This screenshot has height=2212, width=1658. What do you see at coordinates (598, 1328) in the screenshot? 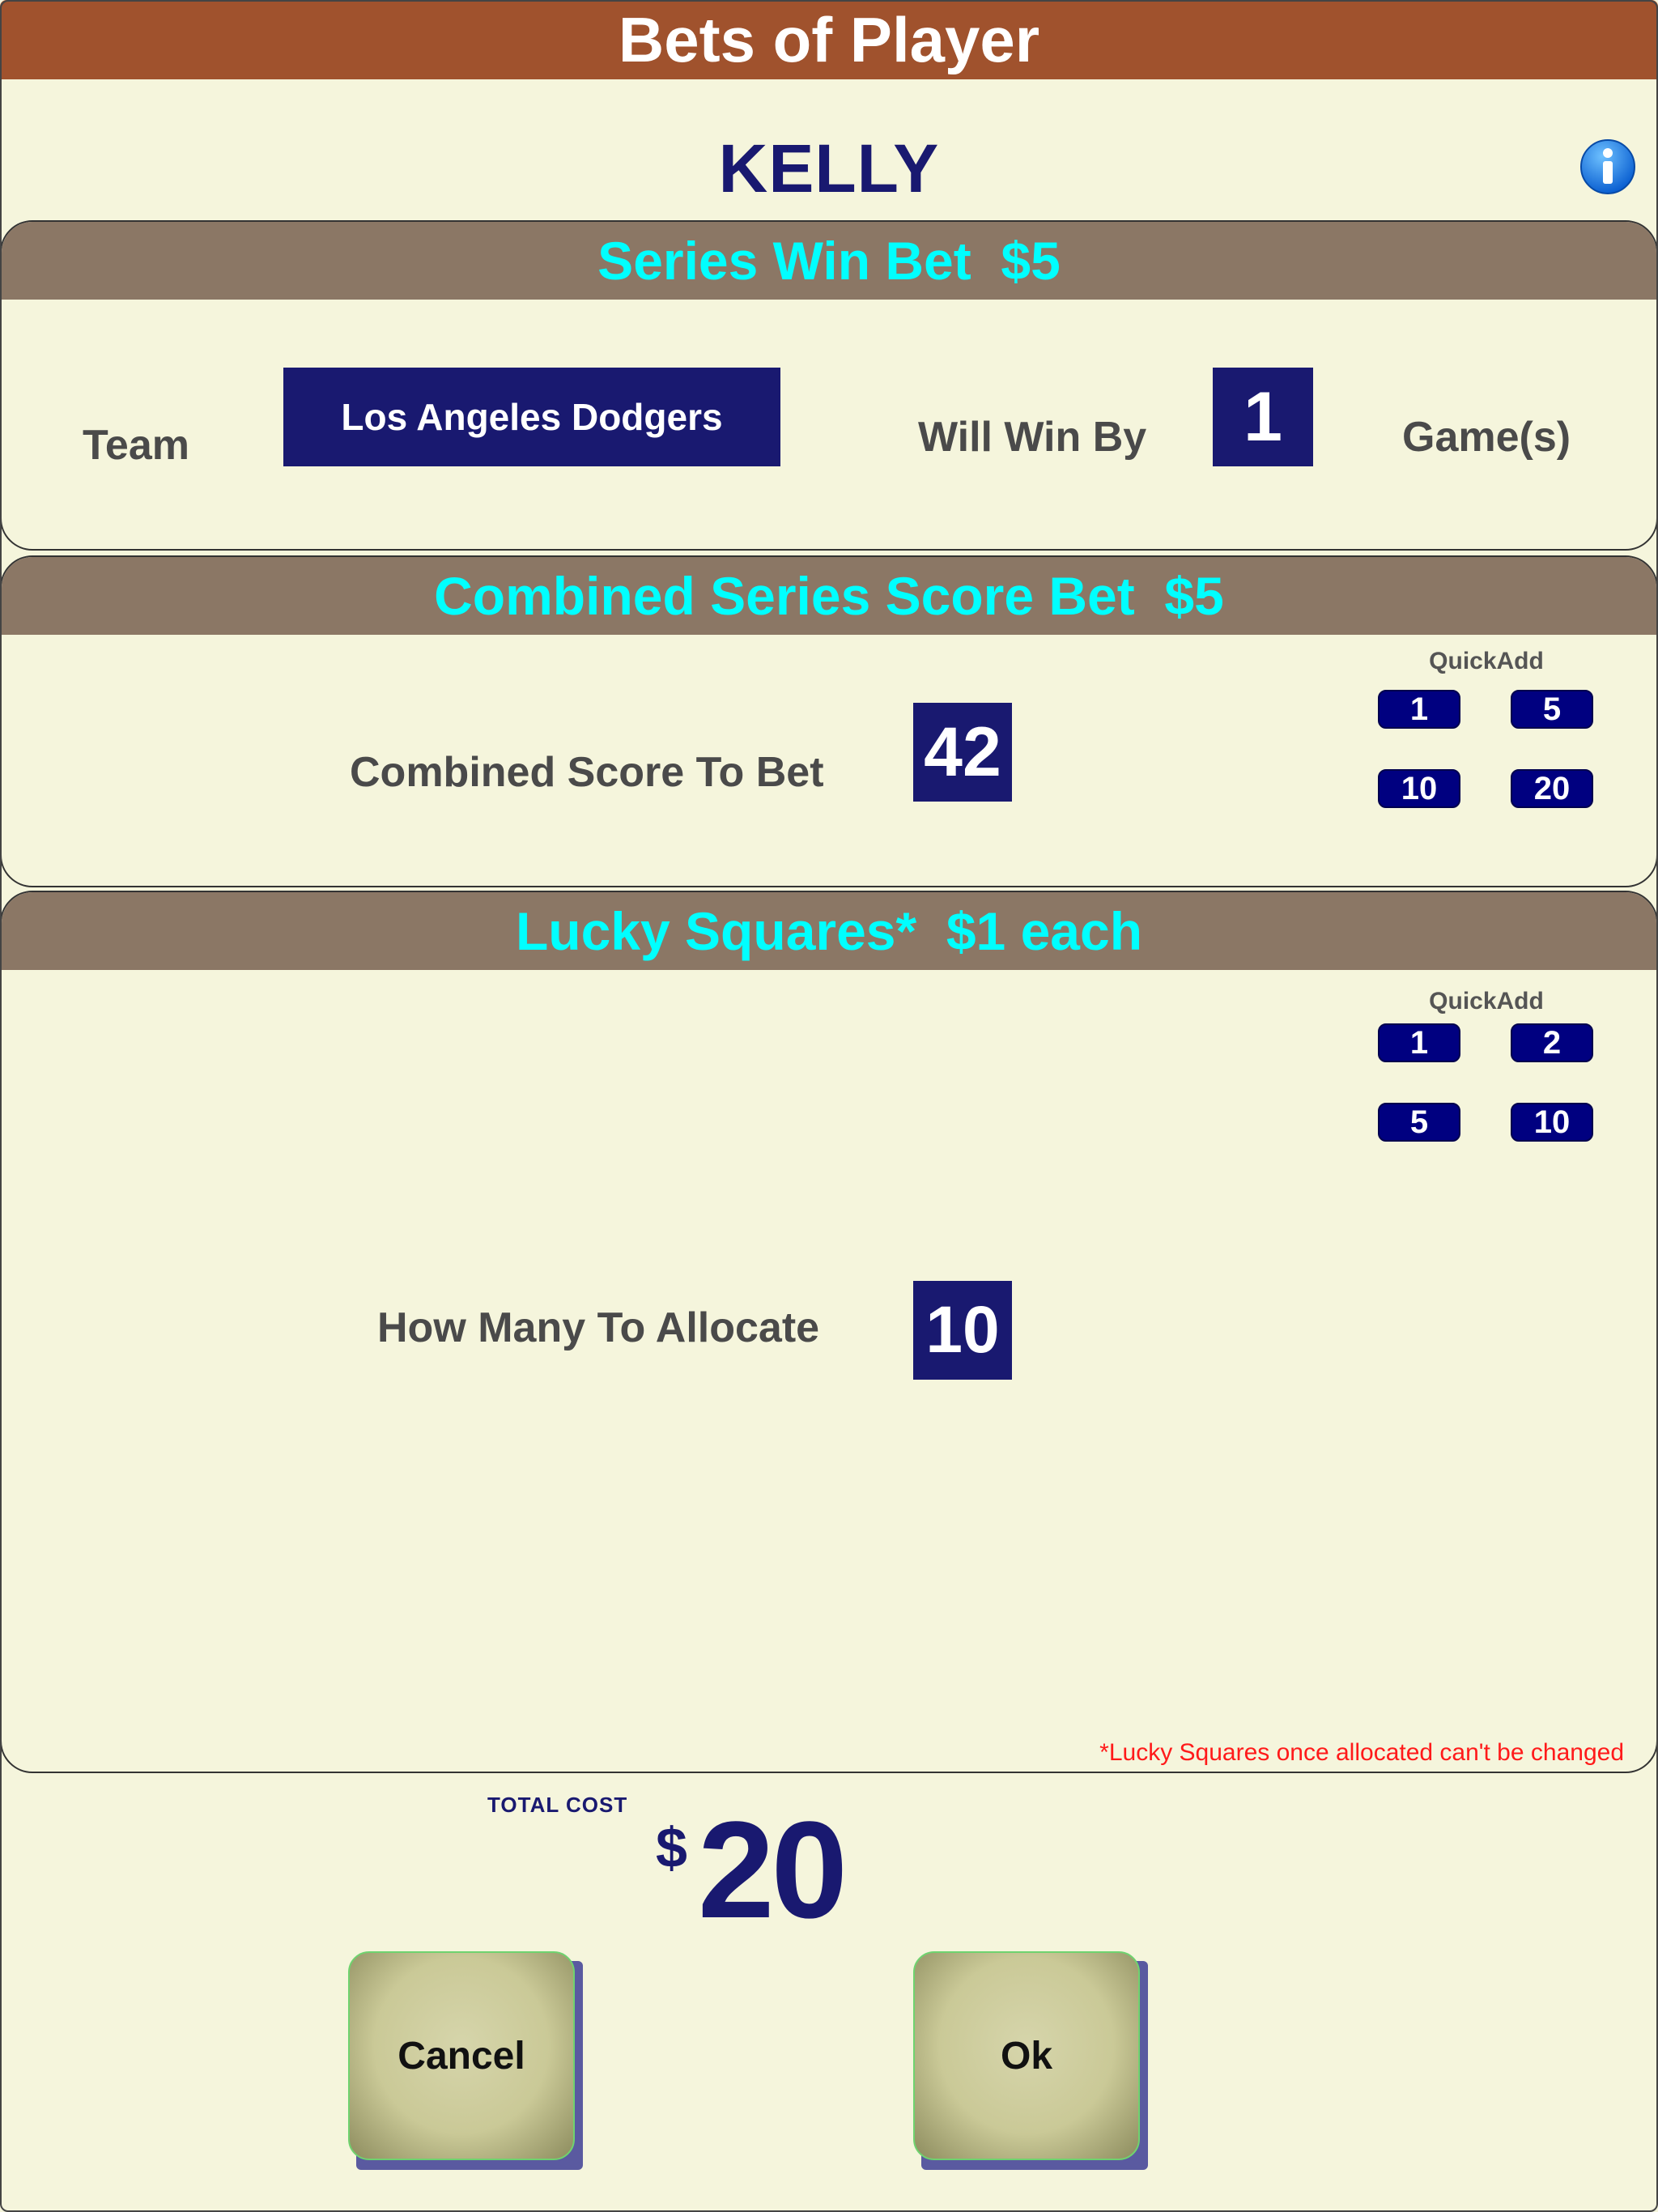
I see `allocate-label: How Many To Allocate` at bounding box center [598, 1328].